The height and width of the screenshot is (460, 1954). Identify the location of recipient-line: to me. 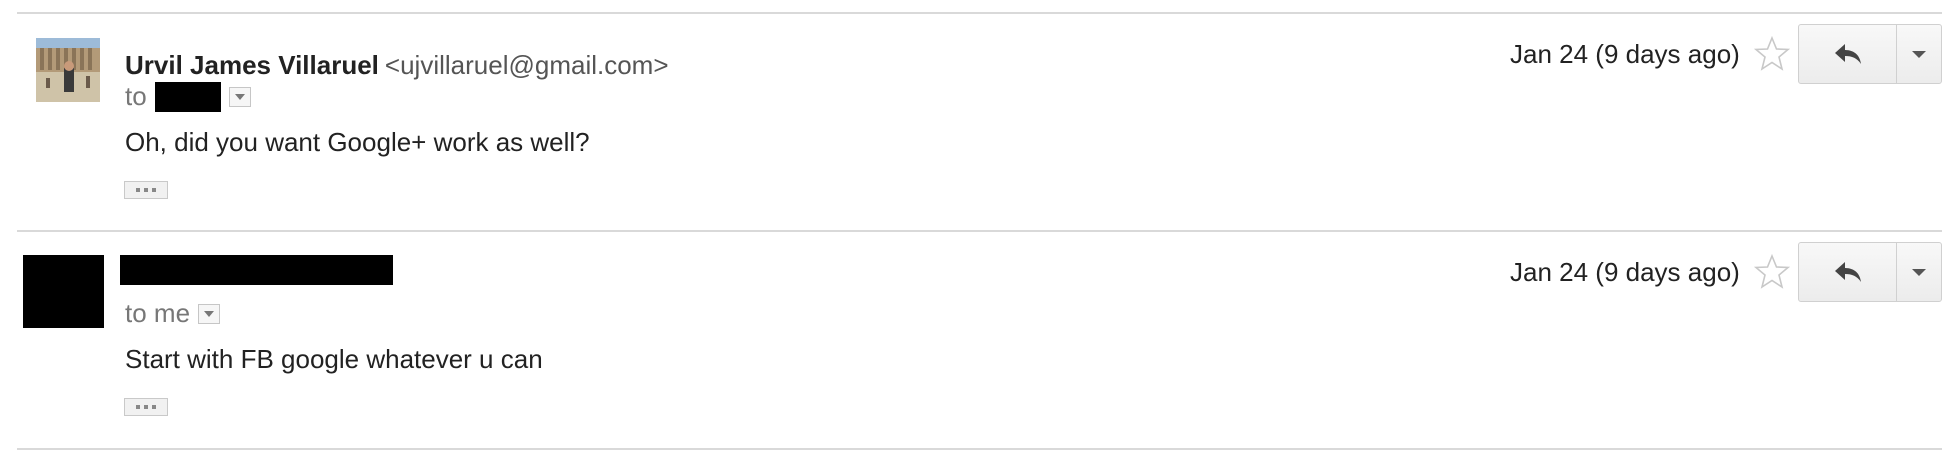
(173, 313).